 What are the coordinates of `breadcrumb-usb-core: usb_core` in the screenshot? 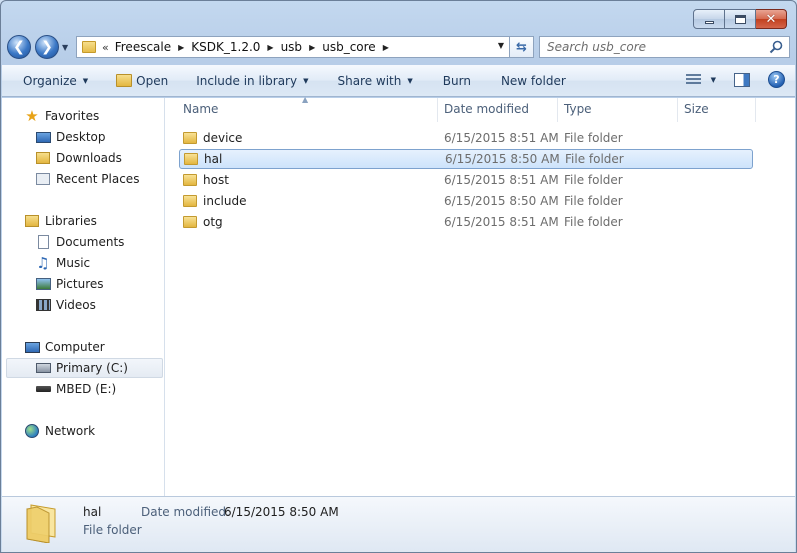 It's located at (348, 47).